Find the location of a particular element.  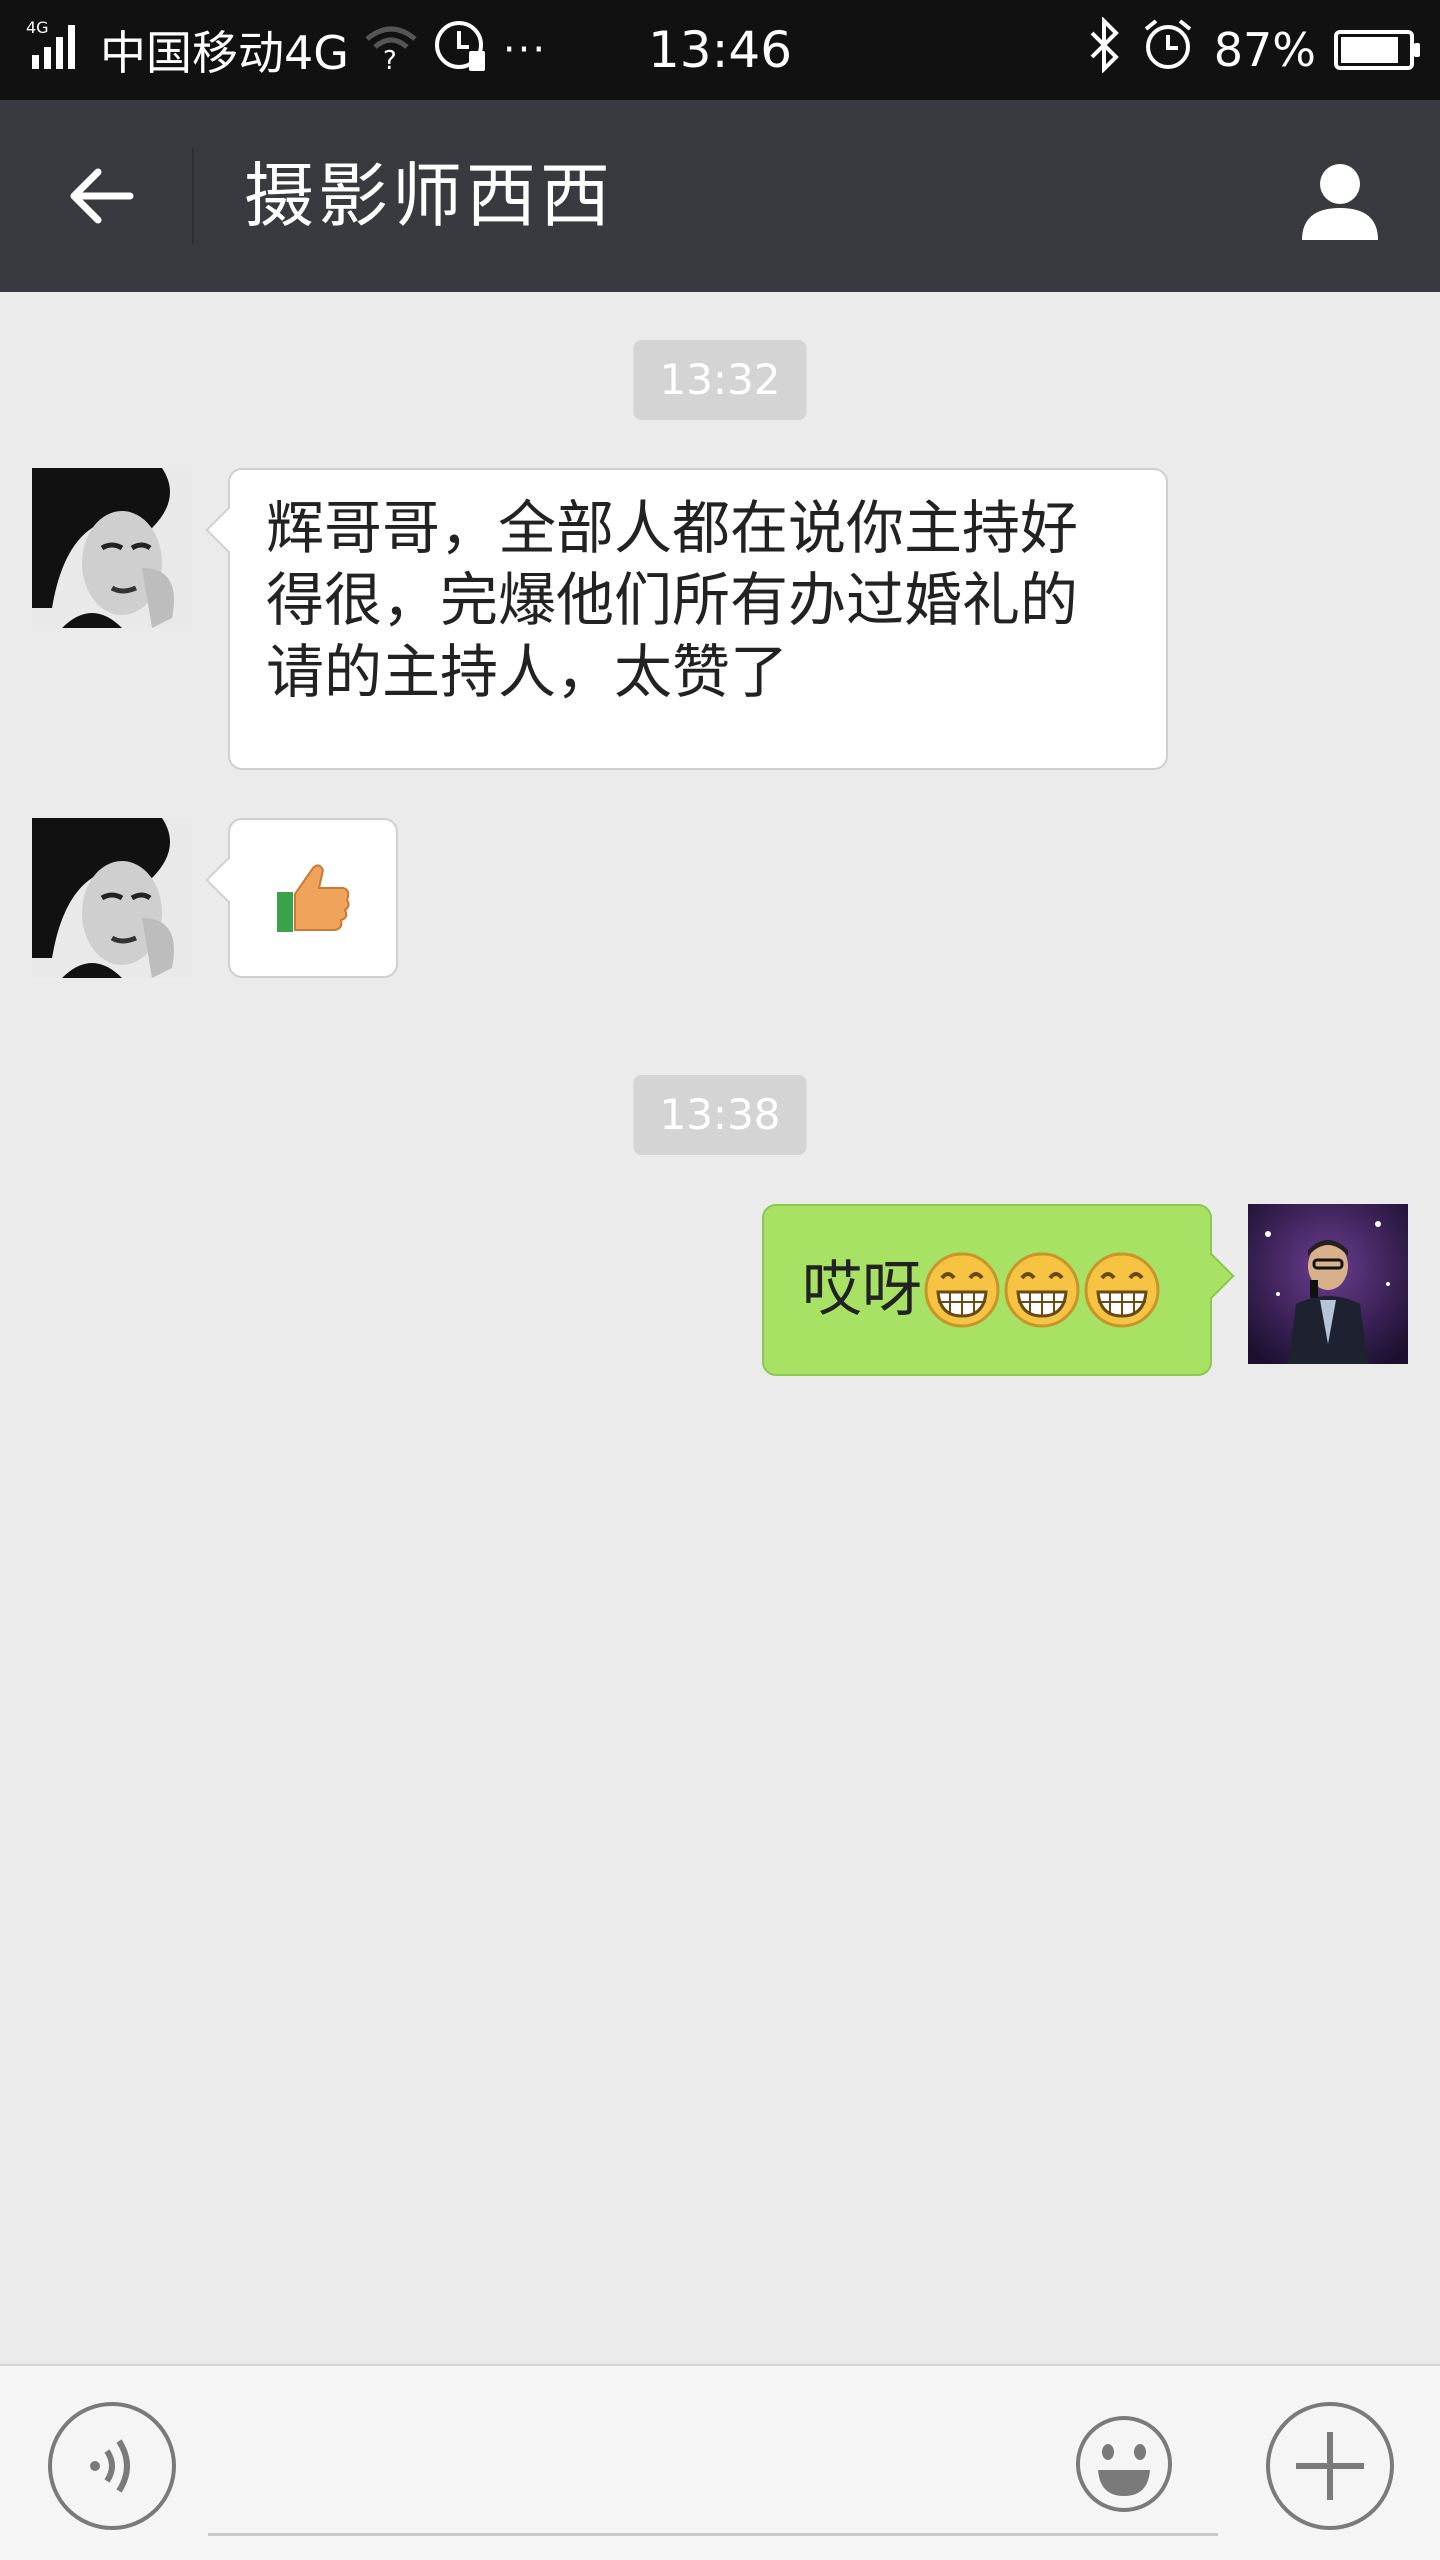

battery-icon is located at coordinates (1377, 50).